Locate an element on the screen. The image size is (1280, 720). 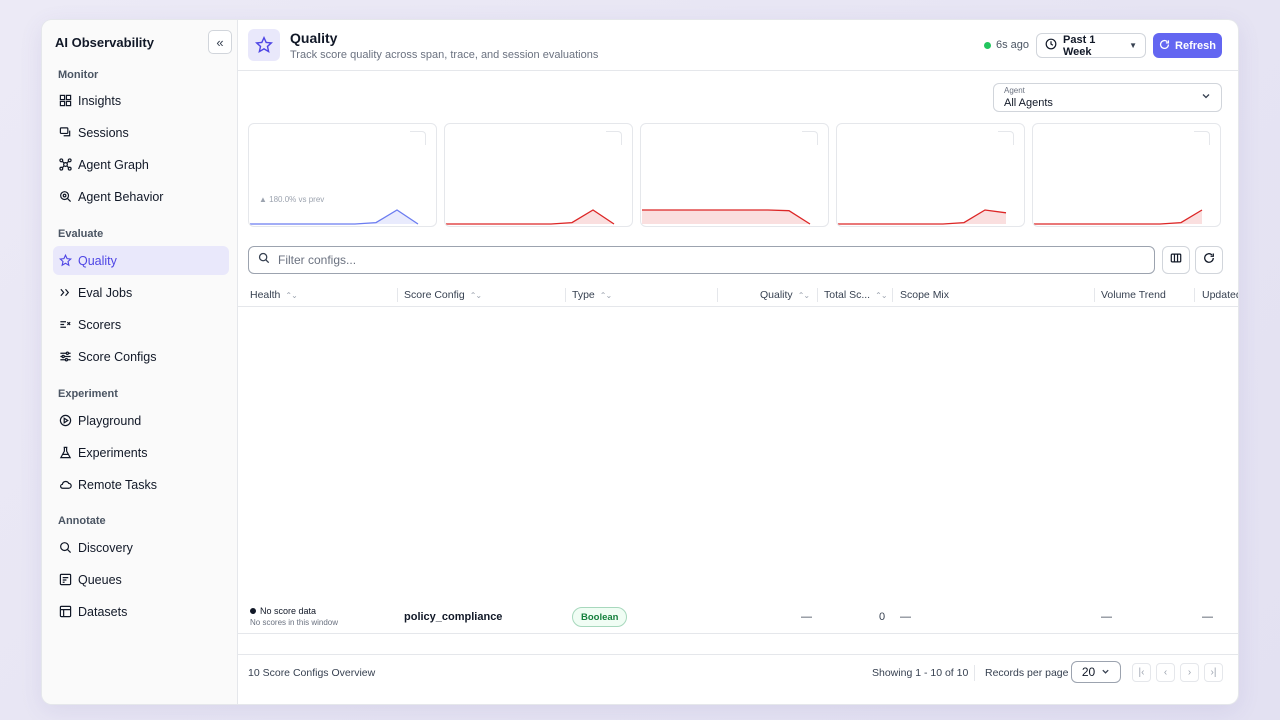
time-range-button: Past 1 Week ▼ is located at coordinates (1091, 45).